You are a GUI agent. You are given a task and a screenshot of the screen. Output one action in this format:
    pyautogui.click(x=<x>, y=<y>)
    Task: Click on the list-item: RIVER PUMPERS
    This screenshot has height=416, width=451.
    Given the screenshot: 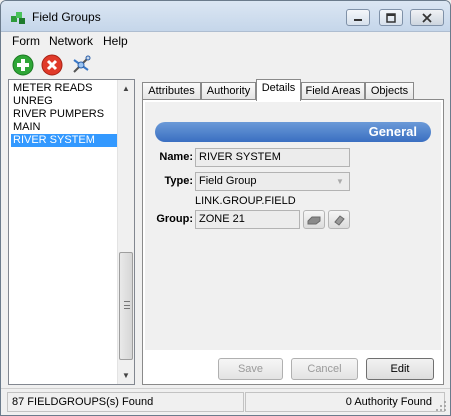 What is the action you would take?
    pyautogui.click(x=64, y=114)
    